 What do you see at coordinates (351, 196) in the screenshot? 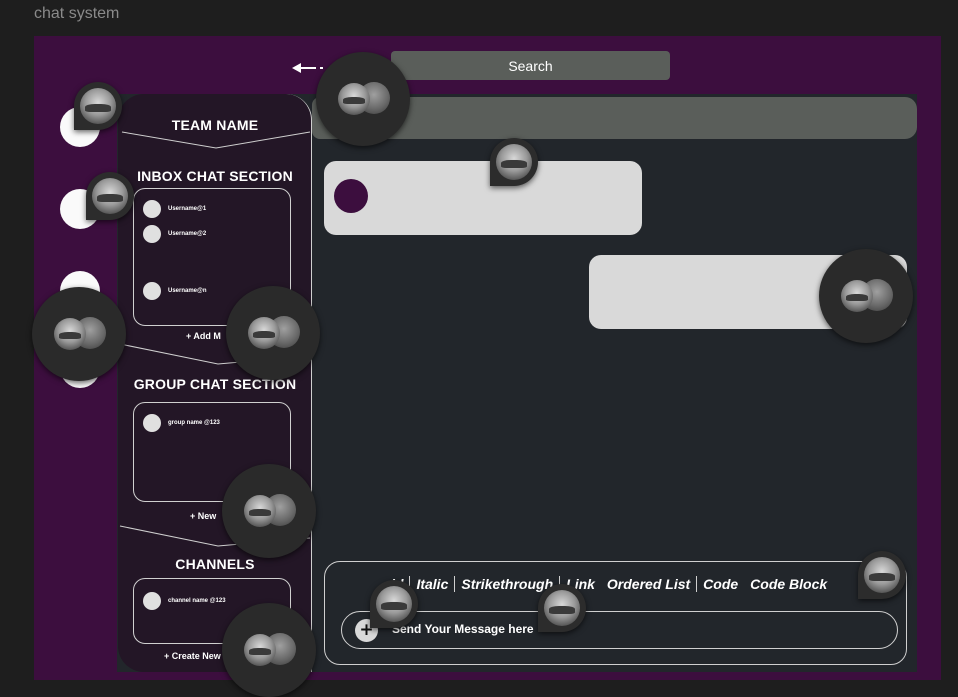
I see `sender-avatar` at bounding box center [351, 196].